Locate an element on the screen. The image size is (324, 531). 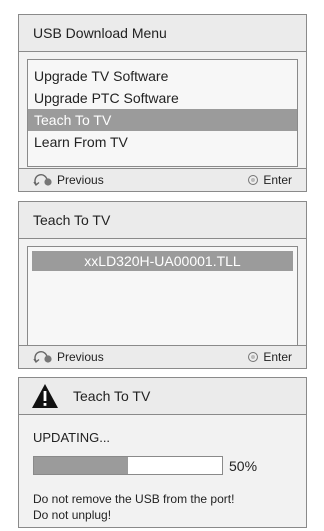
warning-message-line1: Do not remove the USB from the port! is located at coordinates (134, 499).